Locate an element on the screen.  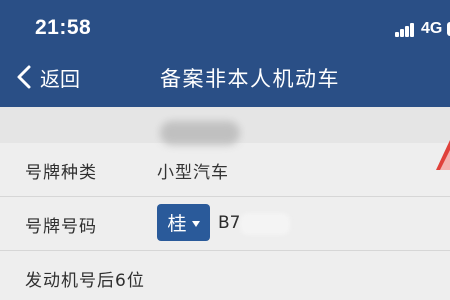
plate-type-value: 小型汽车 is located at coordinates (193, 170).